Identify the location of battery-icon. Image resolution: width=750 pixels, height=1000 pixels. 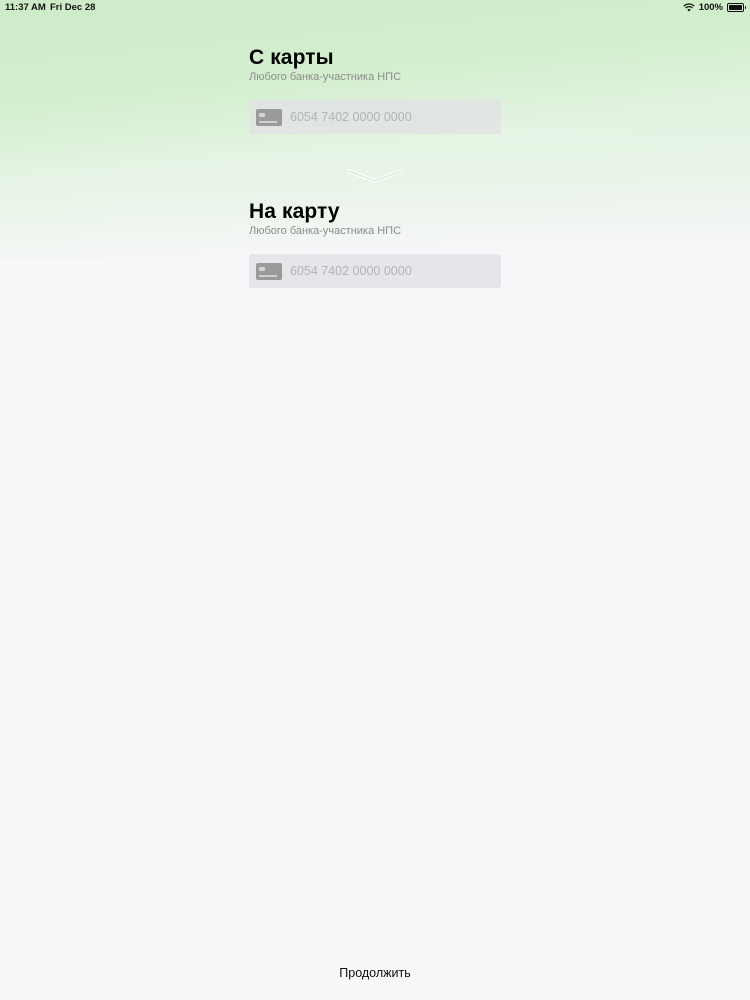
(736, 7).